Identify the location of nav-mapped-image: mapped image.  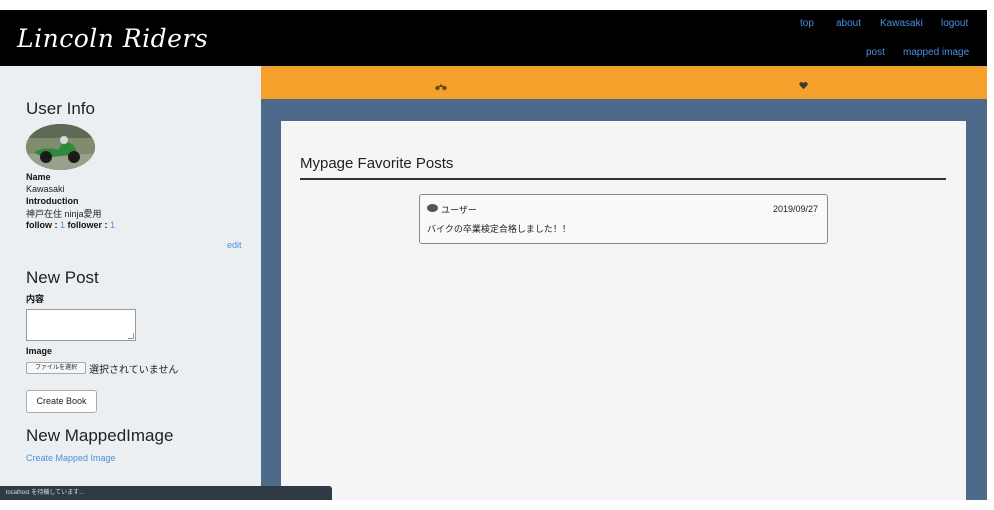
(936, 52).